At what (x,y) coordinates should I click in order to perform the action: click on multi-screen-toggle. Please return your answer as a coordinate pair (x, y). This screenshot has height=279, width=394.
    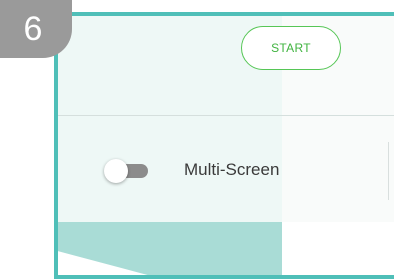
    Looking at the image, I should click on (126, 171).